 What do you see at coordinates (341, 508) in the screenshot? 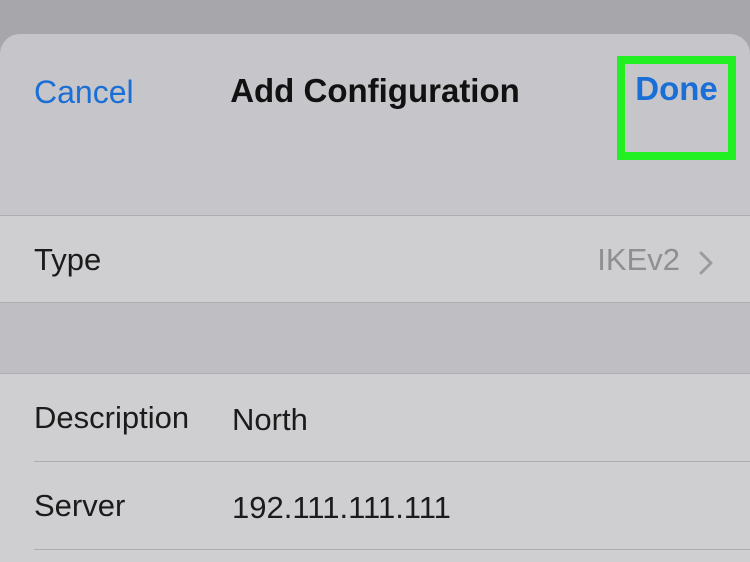
I see `server-input: 192.111.111.111` at bounding box center [341, 508].